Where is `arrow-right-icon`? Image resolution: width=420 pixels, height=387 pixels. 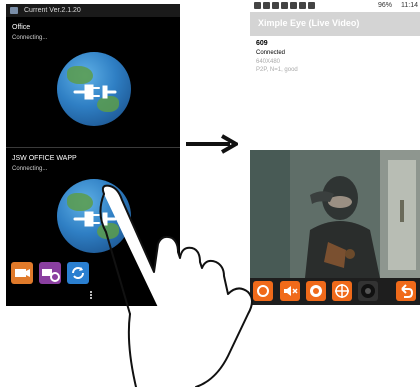 arrow-right-icon is located at coordinates (212, 144).